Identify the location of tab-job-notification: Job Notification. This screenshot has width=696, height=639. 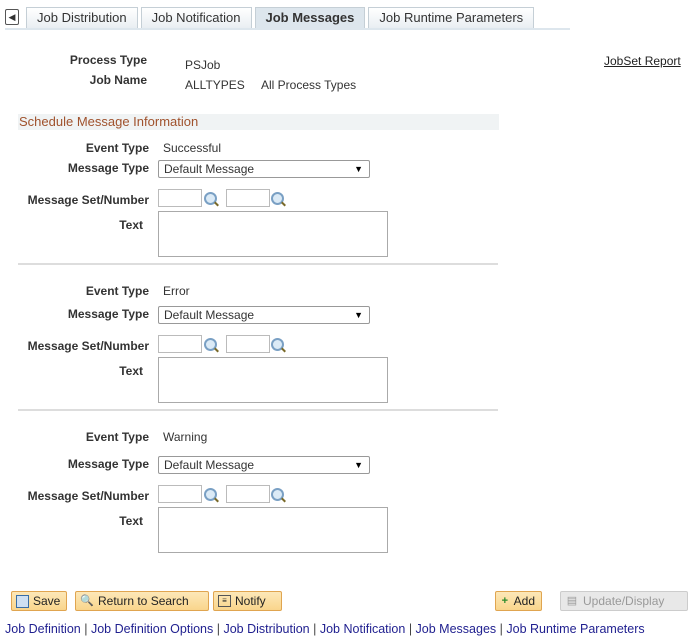
(196, 17).